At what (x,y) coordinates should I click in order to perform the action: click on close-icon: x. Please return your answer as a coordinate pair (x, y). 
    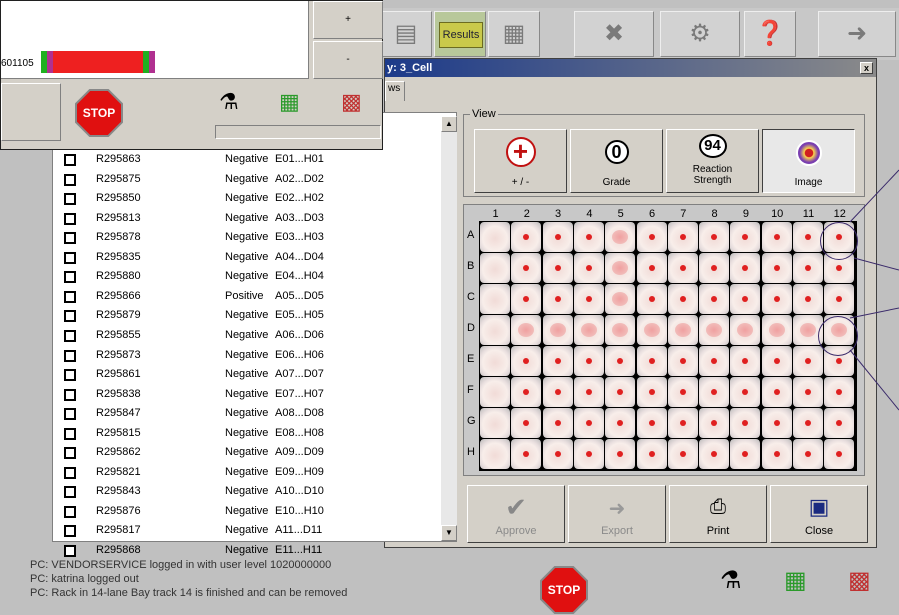
    Looking at the image, I should click on (866, 68).